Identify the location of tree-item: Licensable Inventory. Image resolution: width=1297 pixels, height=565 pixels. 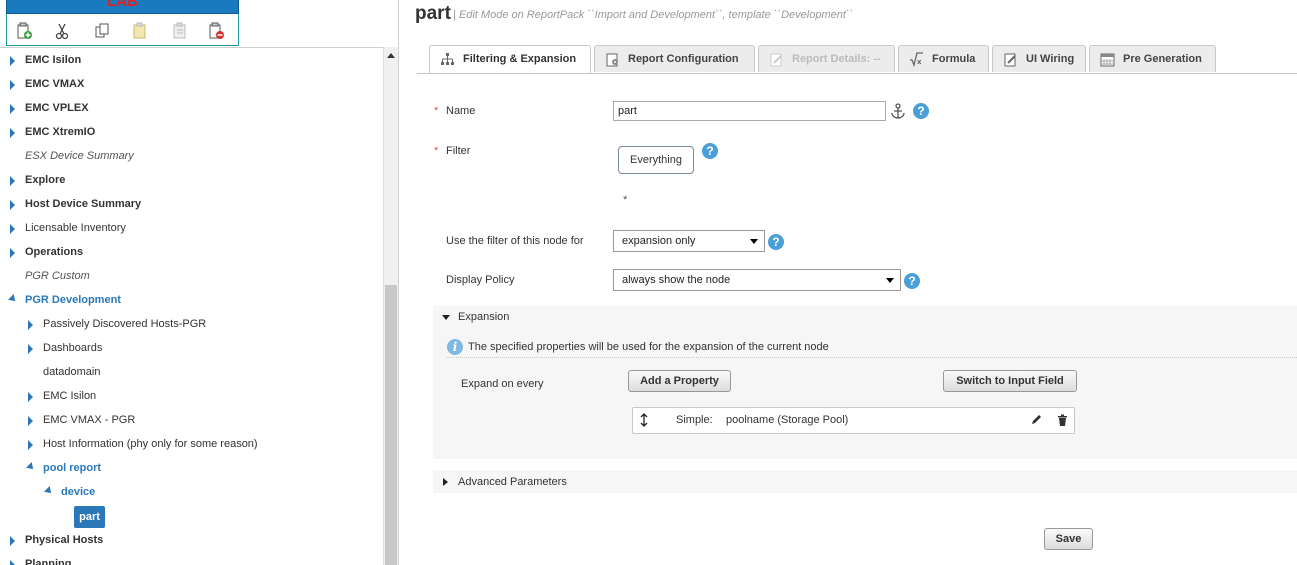
(75, 228).